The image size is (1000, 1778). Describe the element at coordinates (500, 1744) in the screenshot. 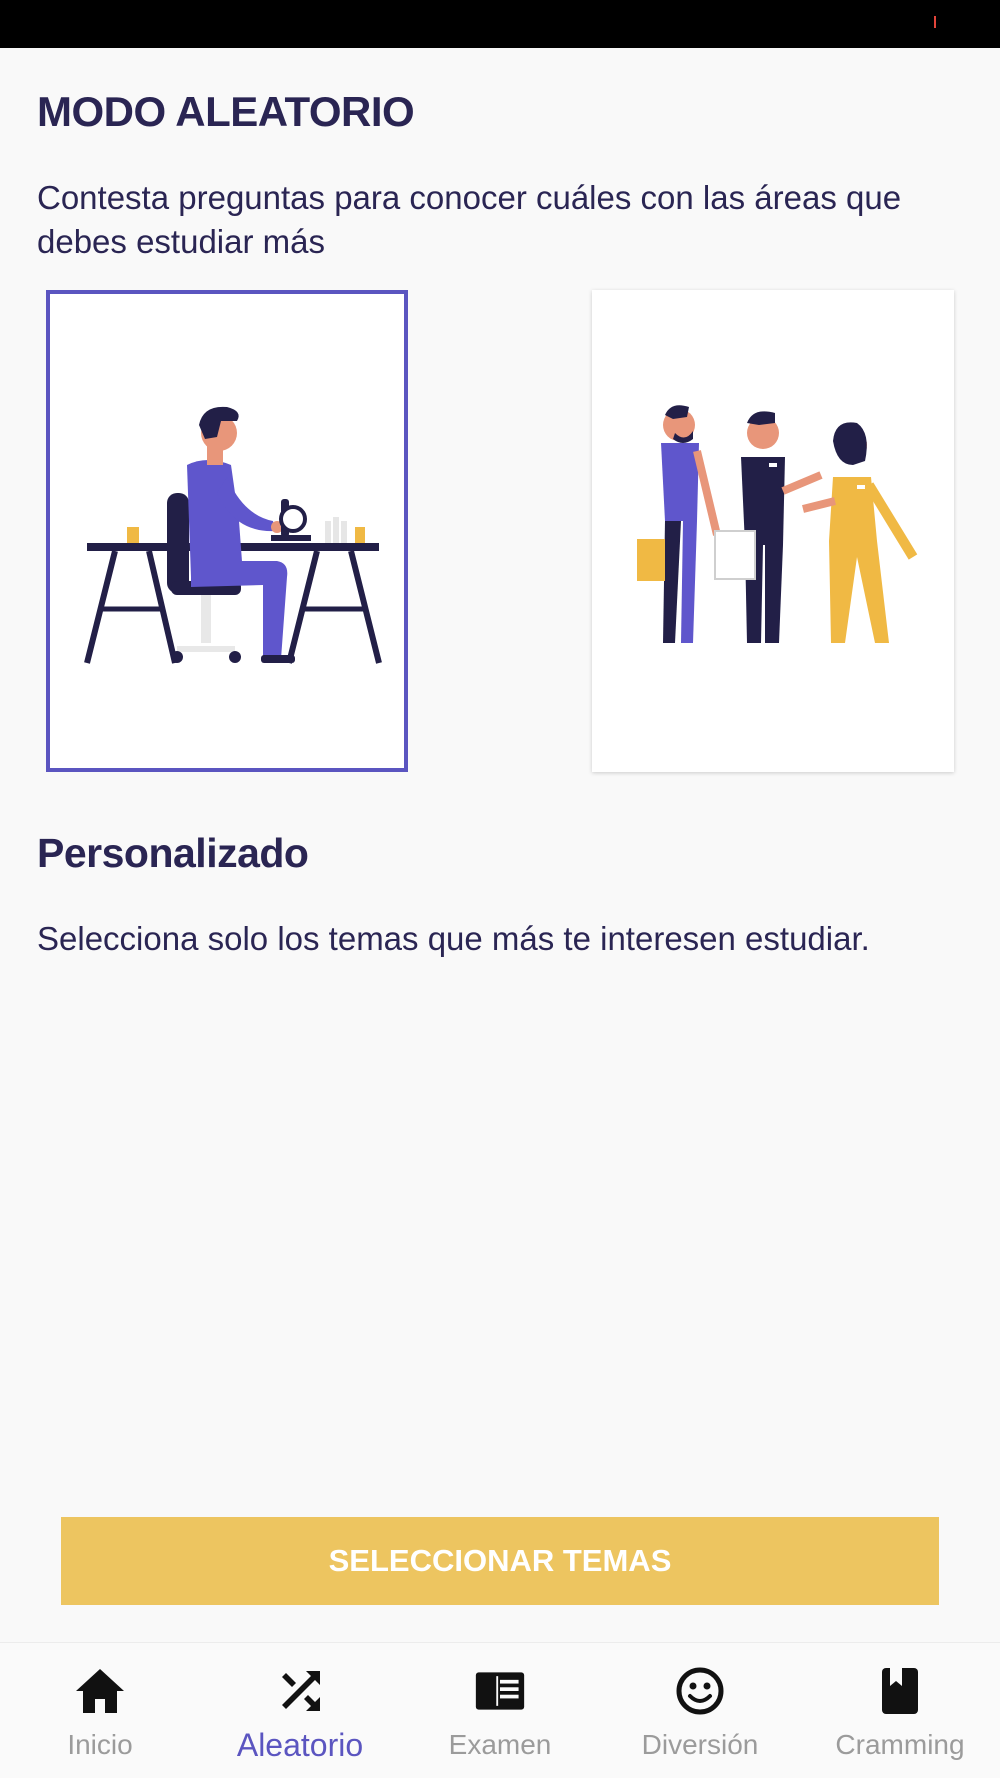

I see `nav-label: Examen` at that location.